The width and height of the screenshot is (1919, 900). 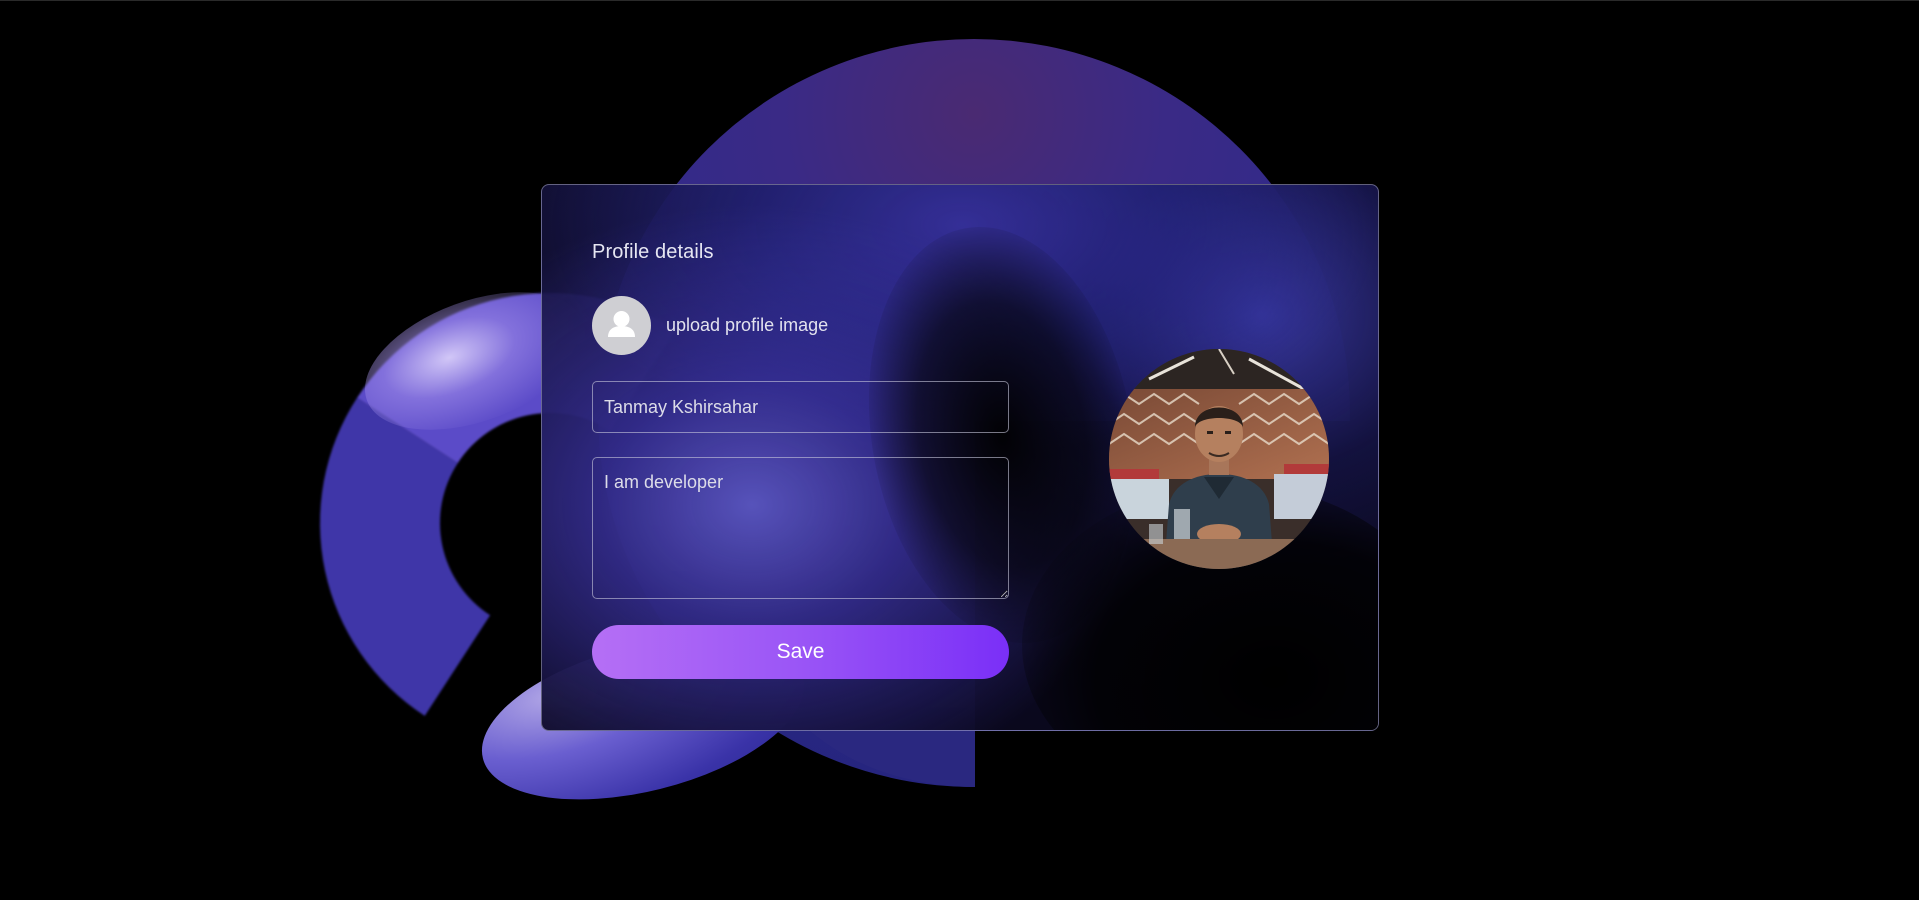 What do you see at coordinates (800, 407) in the screenshot?
I see `name-field` at bounding box center [800, 407].